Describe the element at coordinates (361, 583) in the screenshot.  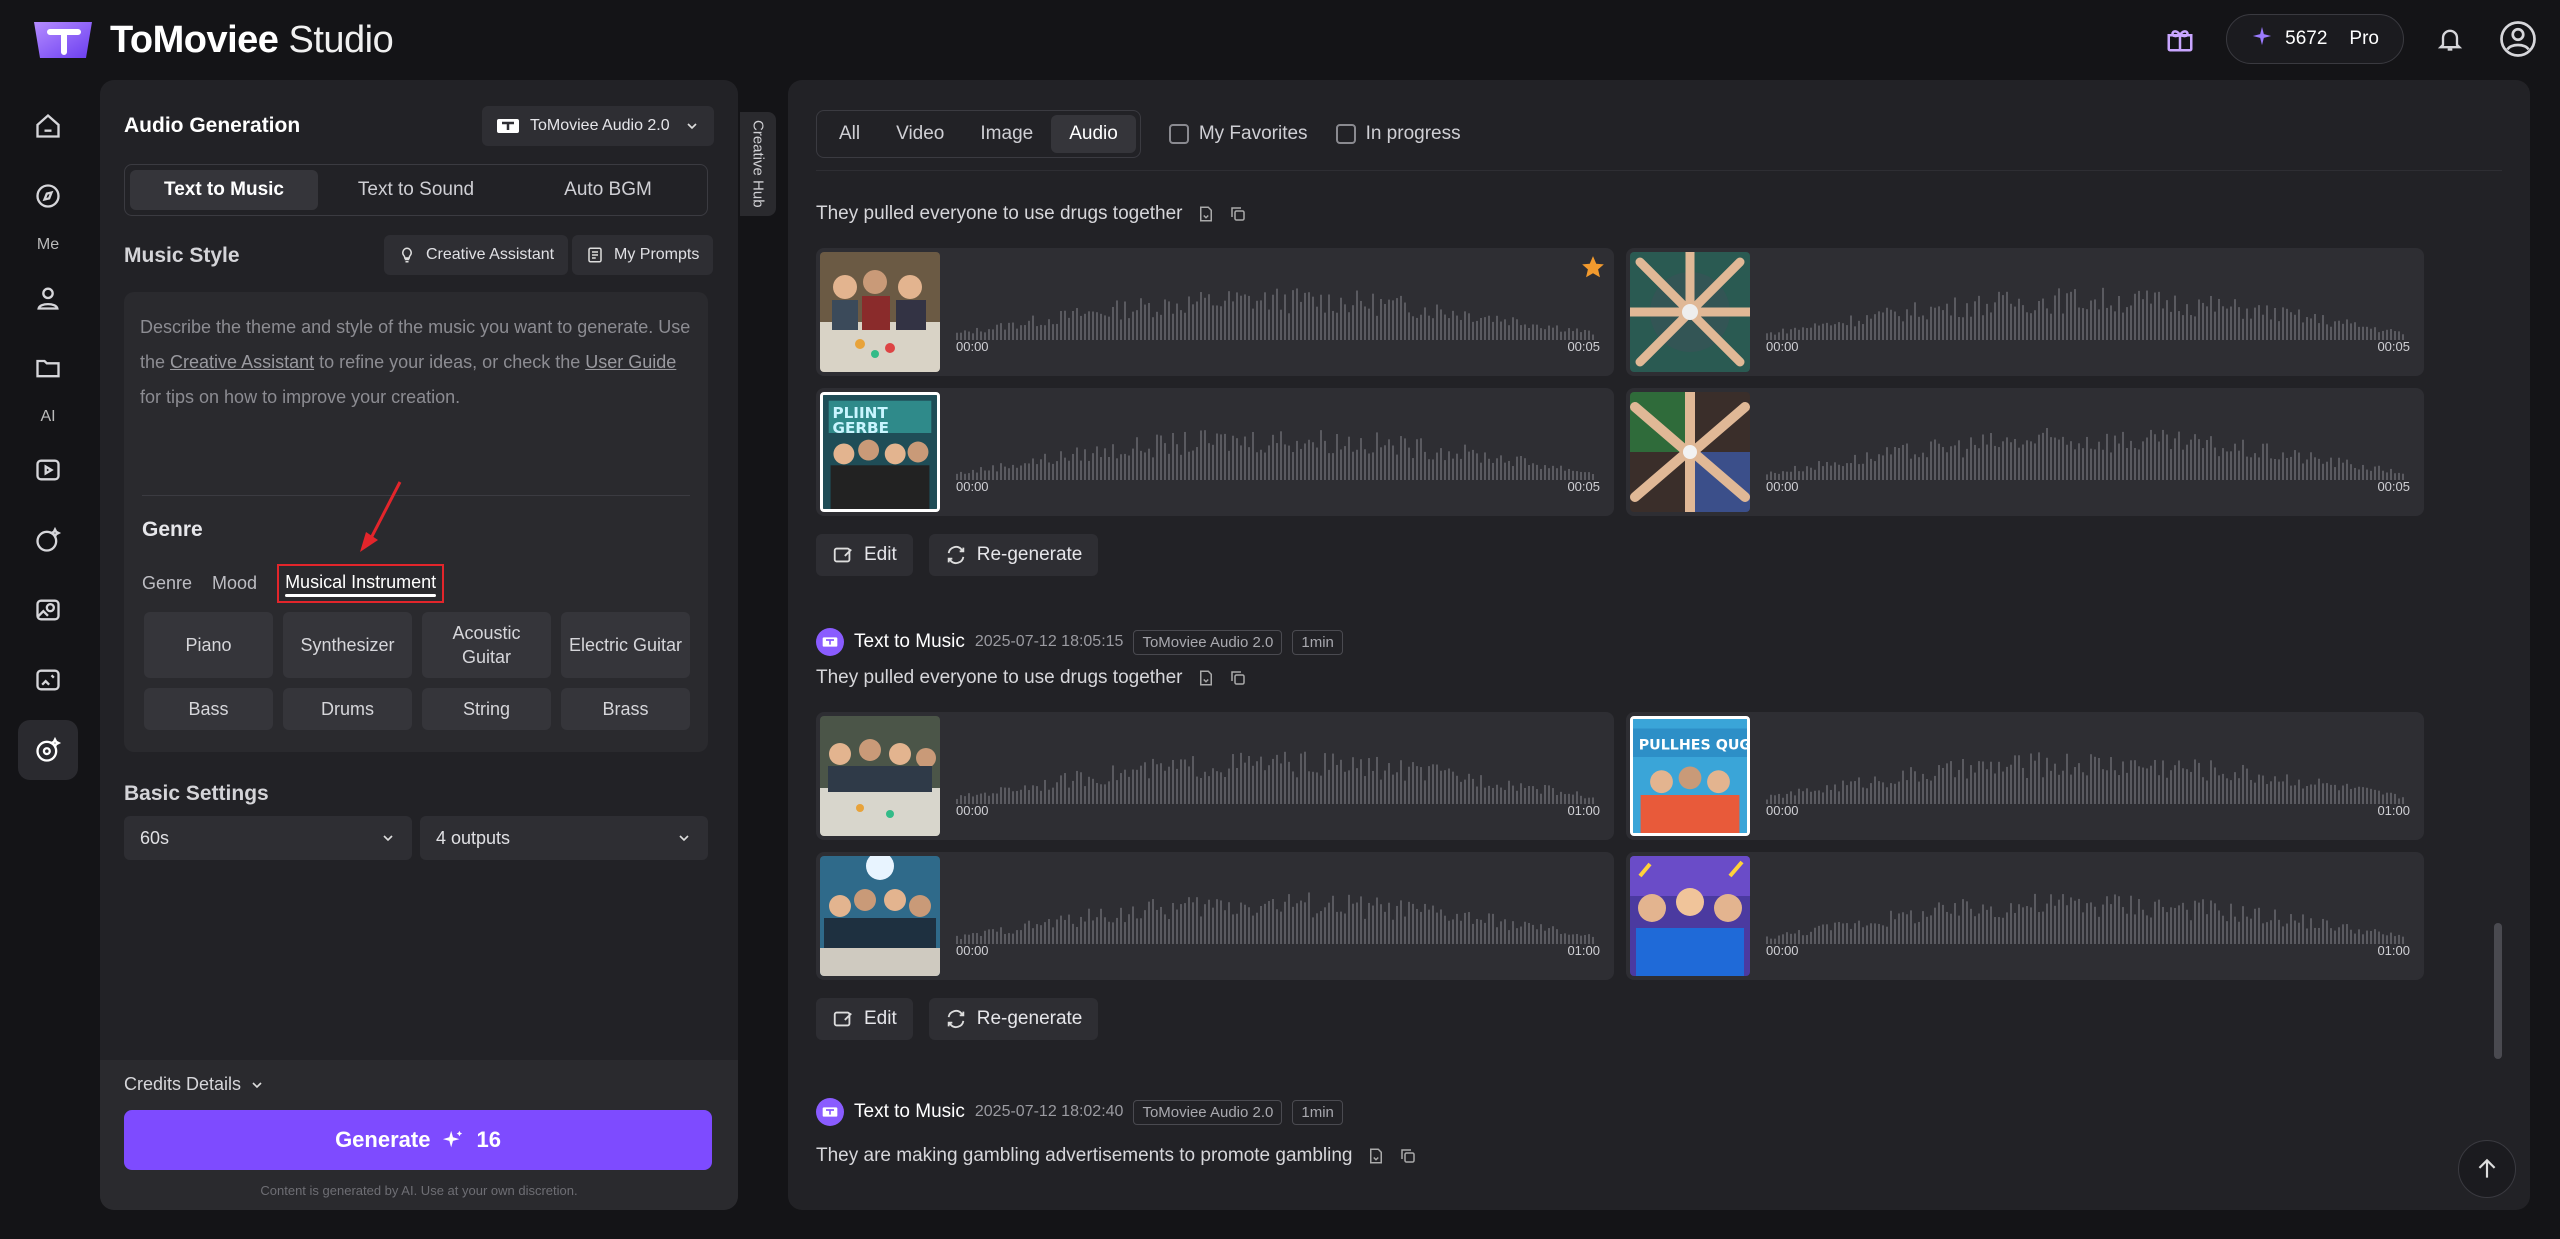
I see `subtab-musical-instrument: Musical Instrument` at that location.